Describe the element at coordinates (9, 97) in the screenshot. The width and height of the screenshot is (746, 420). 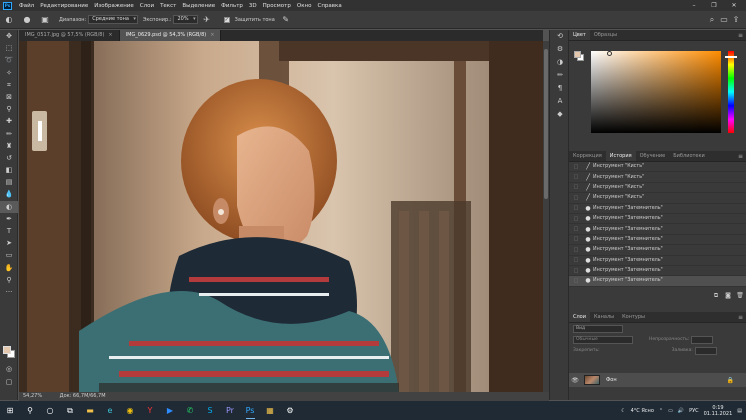
I see `frame-tool-icon: ⊠` at that location.